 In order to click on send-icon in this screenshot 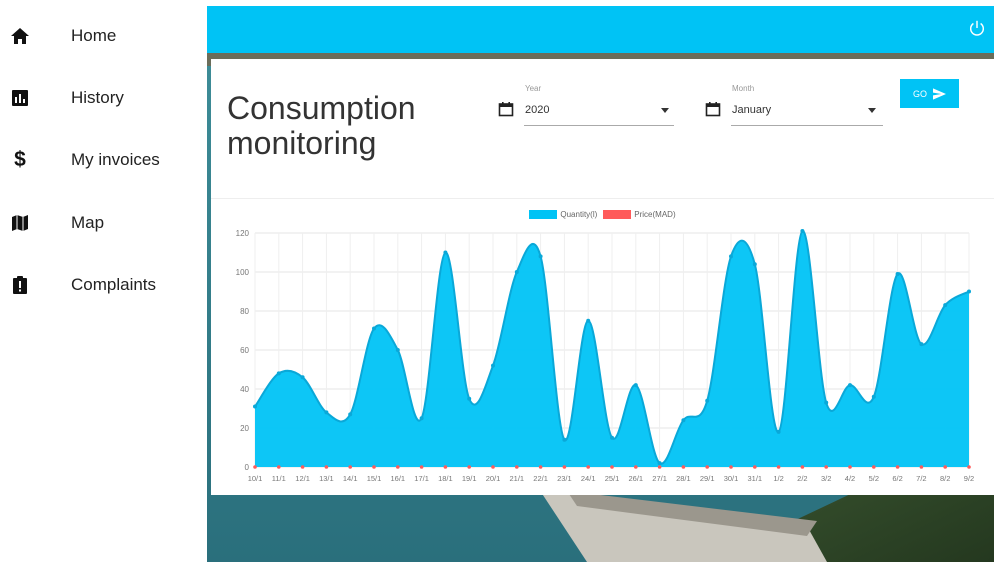, I will do `click(939, 93)`.